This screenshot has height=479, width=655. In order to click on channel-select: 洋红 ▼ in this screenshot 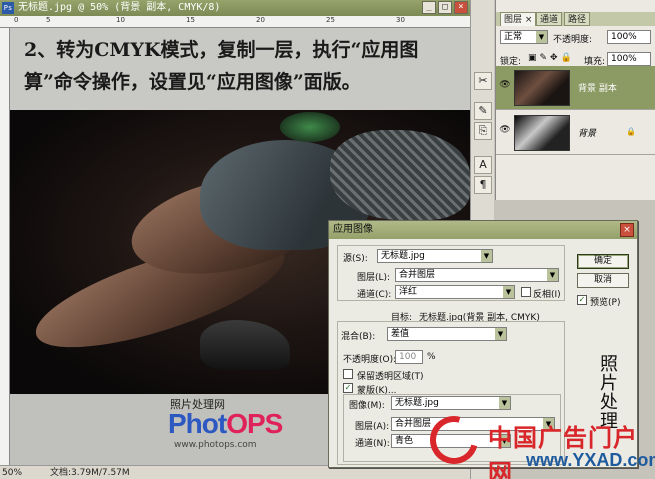, I will do `click(455, 292)`.